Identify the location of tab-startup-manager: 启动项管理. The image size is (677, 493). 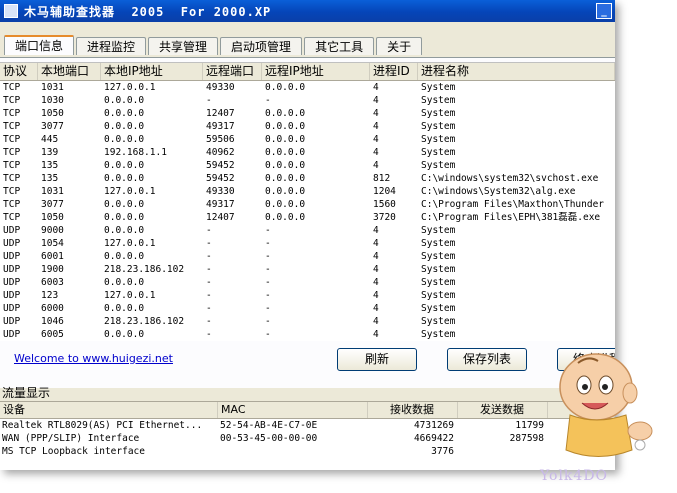
(261, 46).